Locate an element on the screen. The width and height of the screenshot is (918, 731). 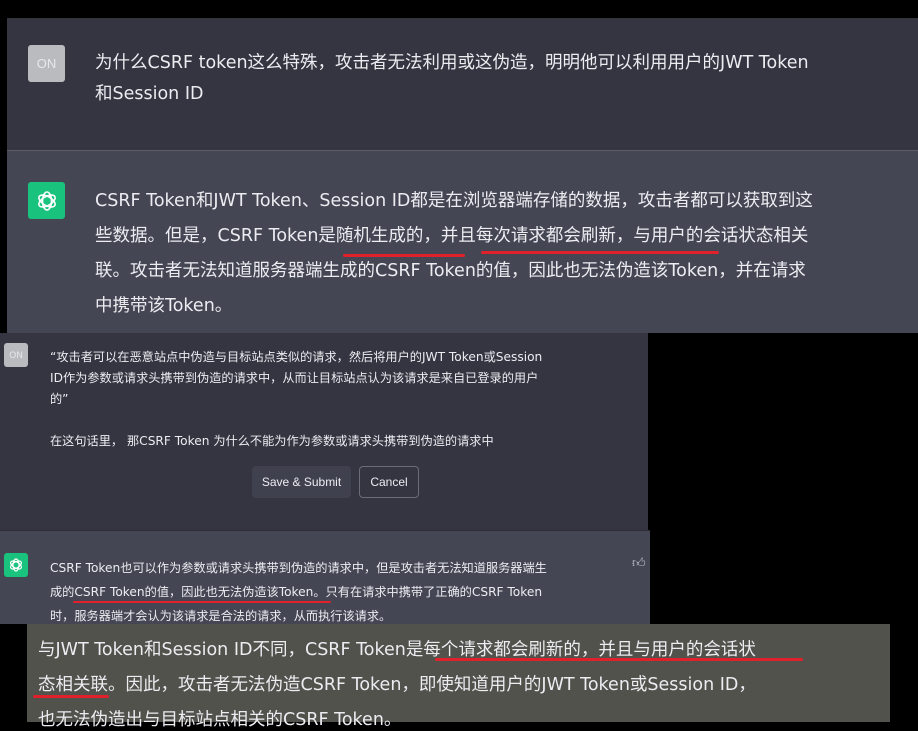
edit-quote-line-3: 的” is located at coordinates (59, 398).